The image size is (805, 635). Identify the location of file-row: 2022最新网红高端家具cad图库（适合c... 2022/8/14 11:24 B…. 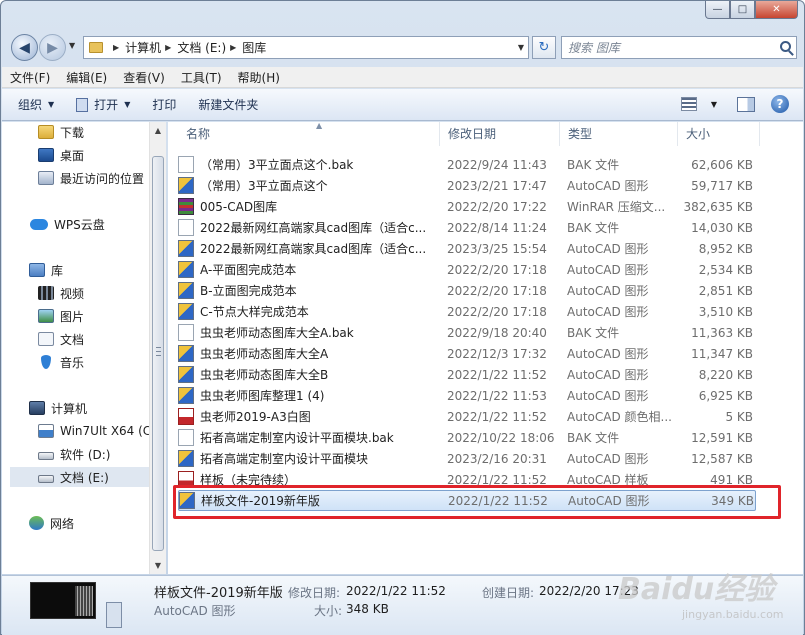
(467, 227).